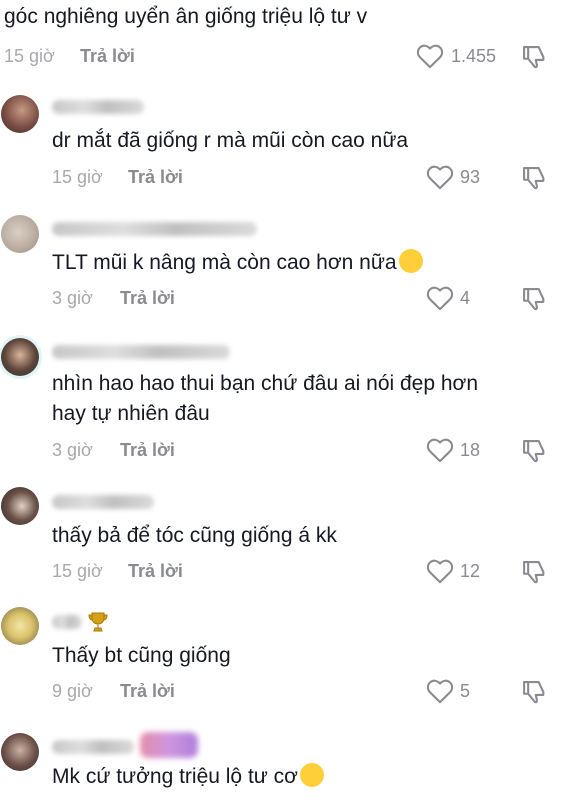 The height and width of the screenshot is (800, 573). What do you see at coordinates (311, 775) in the screenshot?
I see `laughing-tears-emoji-icon` at bounding box center [311, 775].